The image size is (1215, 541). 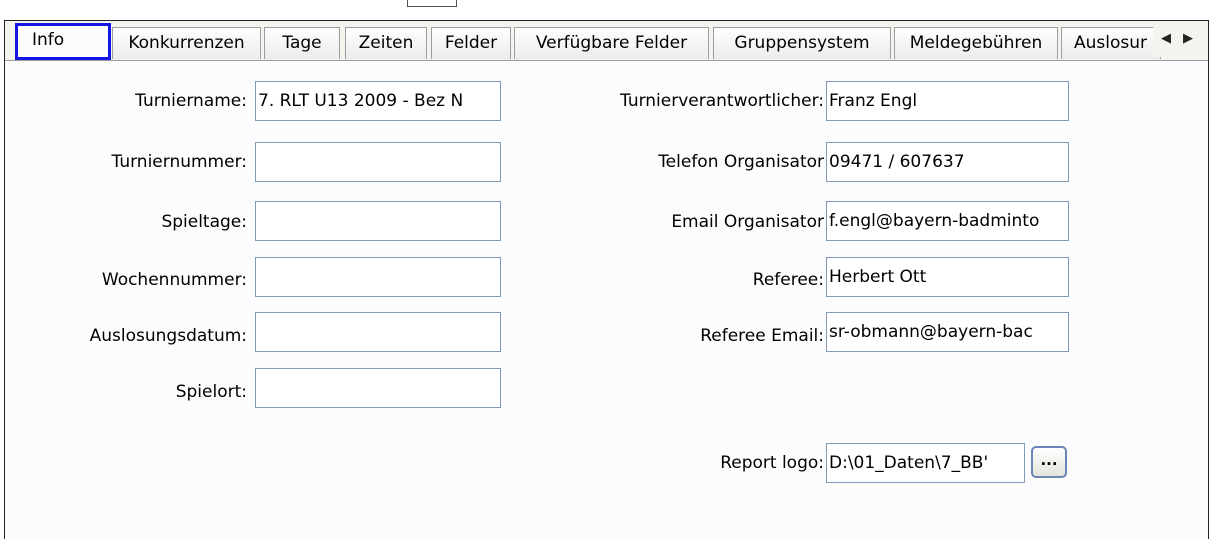 What do you see at coordinates (378, 388) in the screenshot?
I see `spielort-field` at bounding box center [378, 388].